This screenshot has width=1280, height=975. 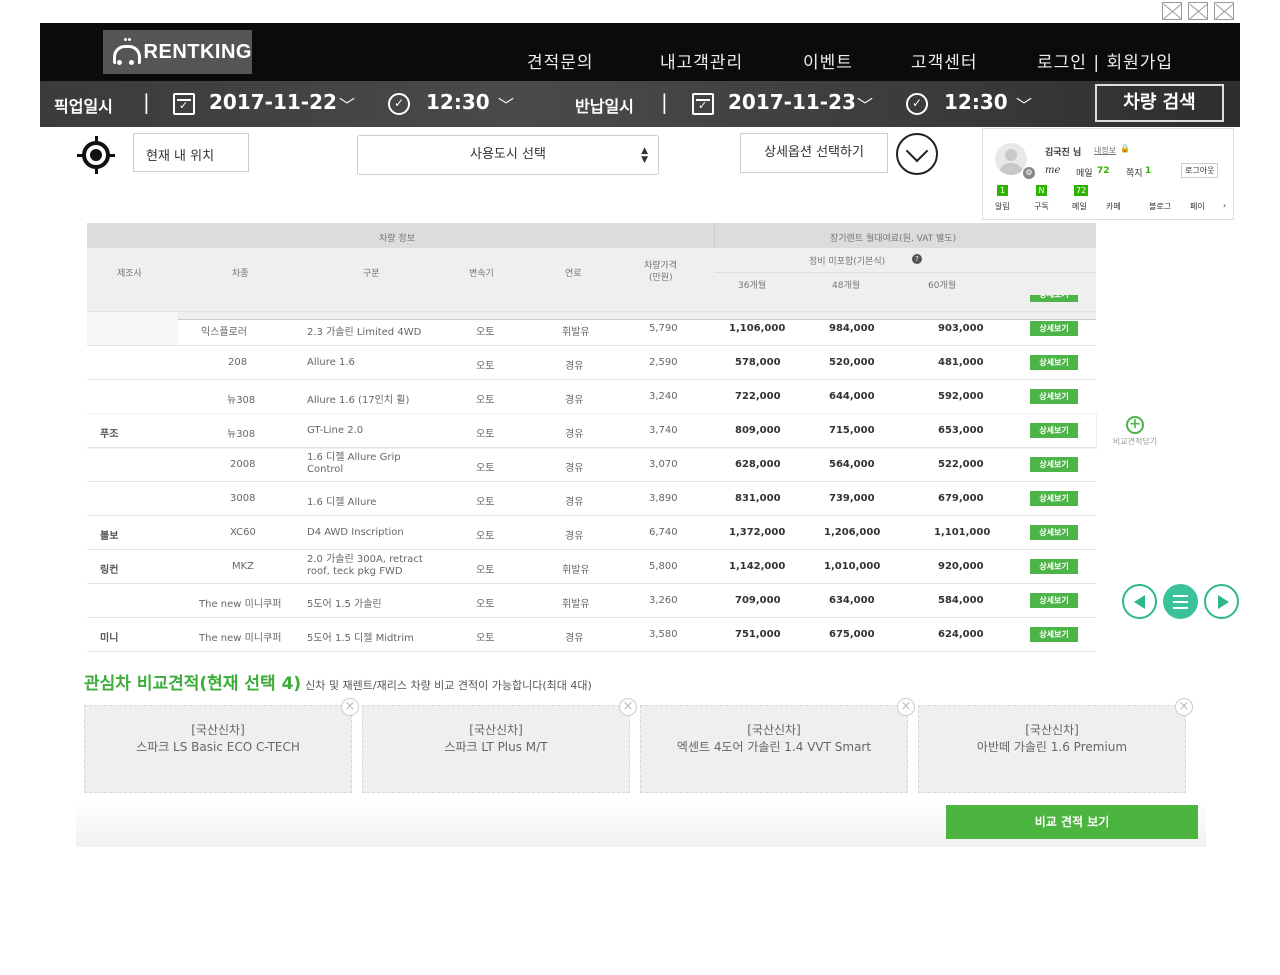 What do you see at coordinates (640, 52) in the screenshot?
I see `top-nav-bar: RENTKING 견적문의 내고객관리 이벤트 고객센터 로그인 | 회원가입` at bounding box center [640, 52].